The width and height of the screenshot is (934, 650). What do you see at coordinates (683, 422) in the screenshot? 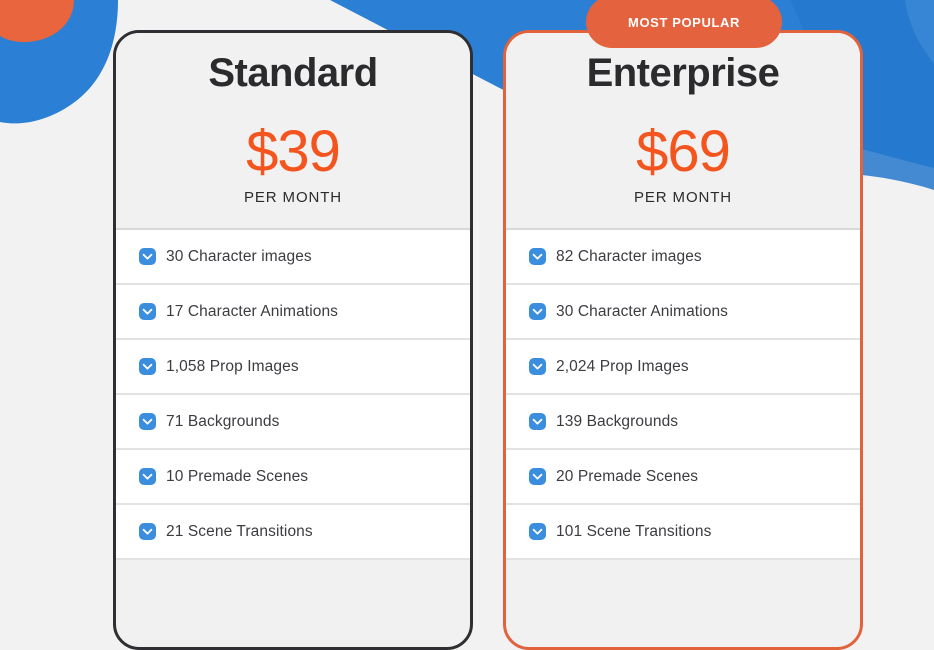
I see `feature-item: 139 Backgrounds` at bounding box center [683, 422].